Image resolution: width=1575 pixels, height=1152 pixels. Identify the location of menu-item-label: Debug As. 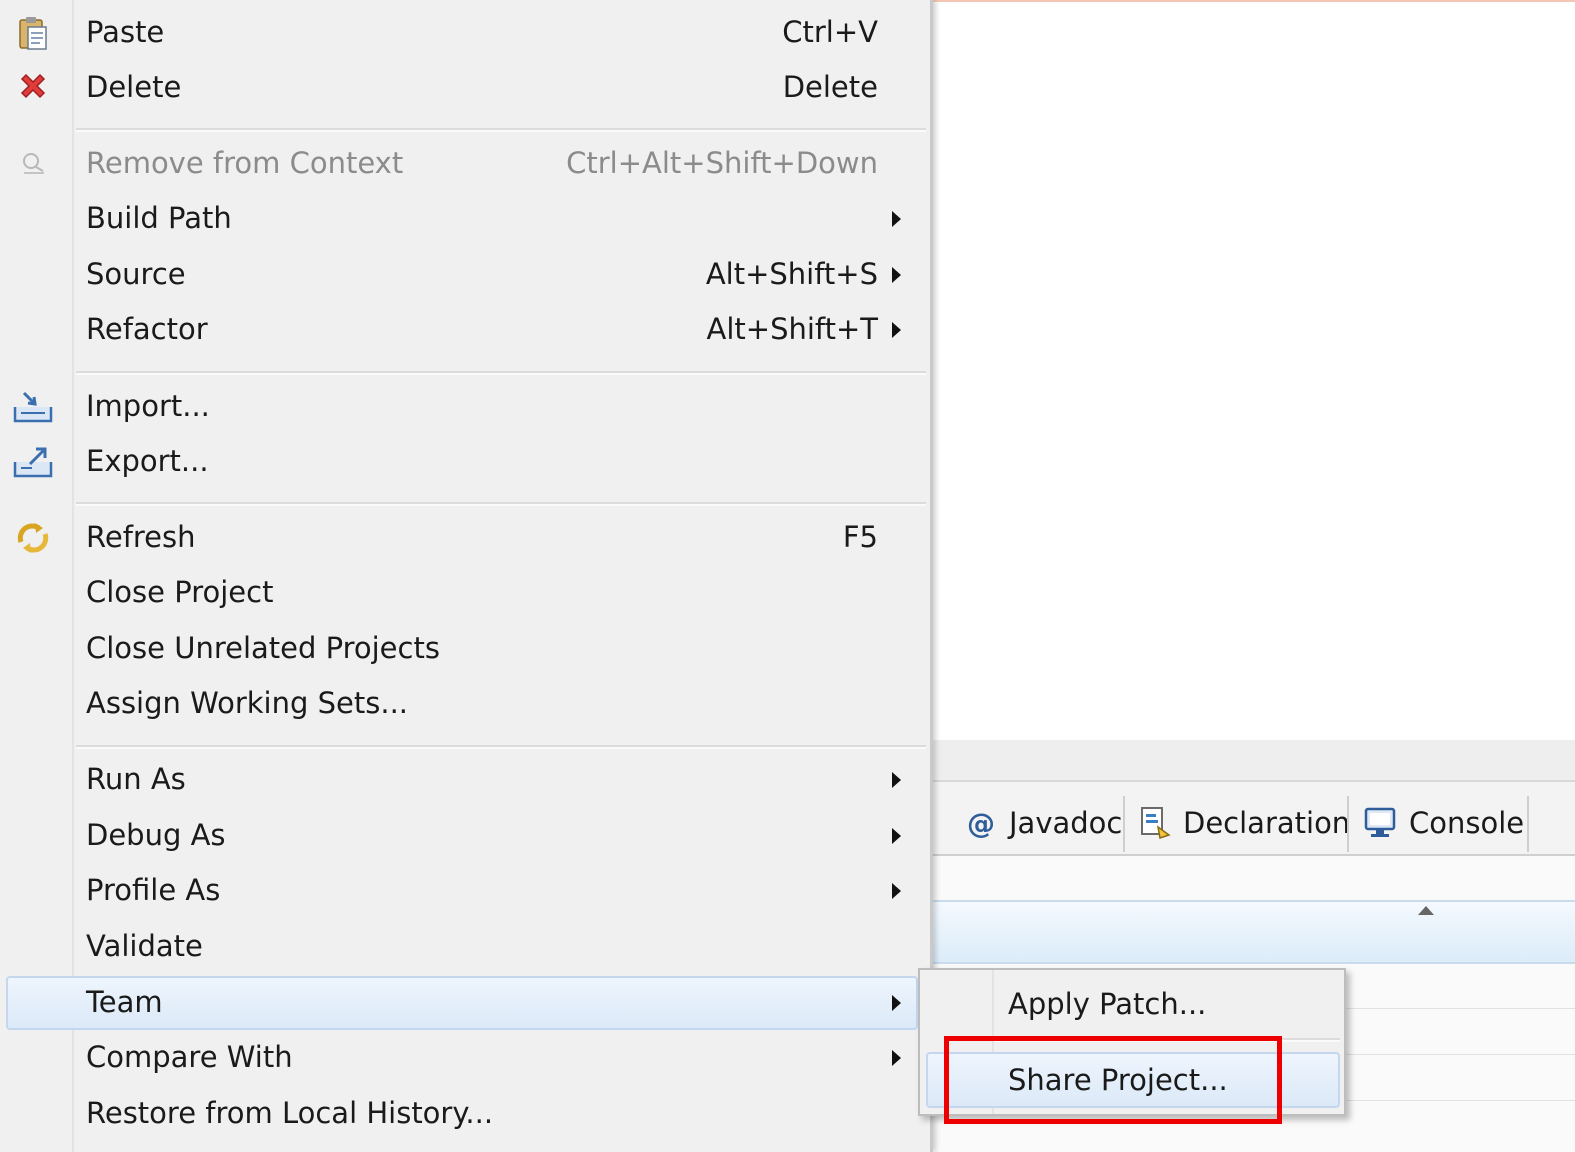
(156, 835).